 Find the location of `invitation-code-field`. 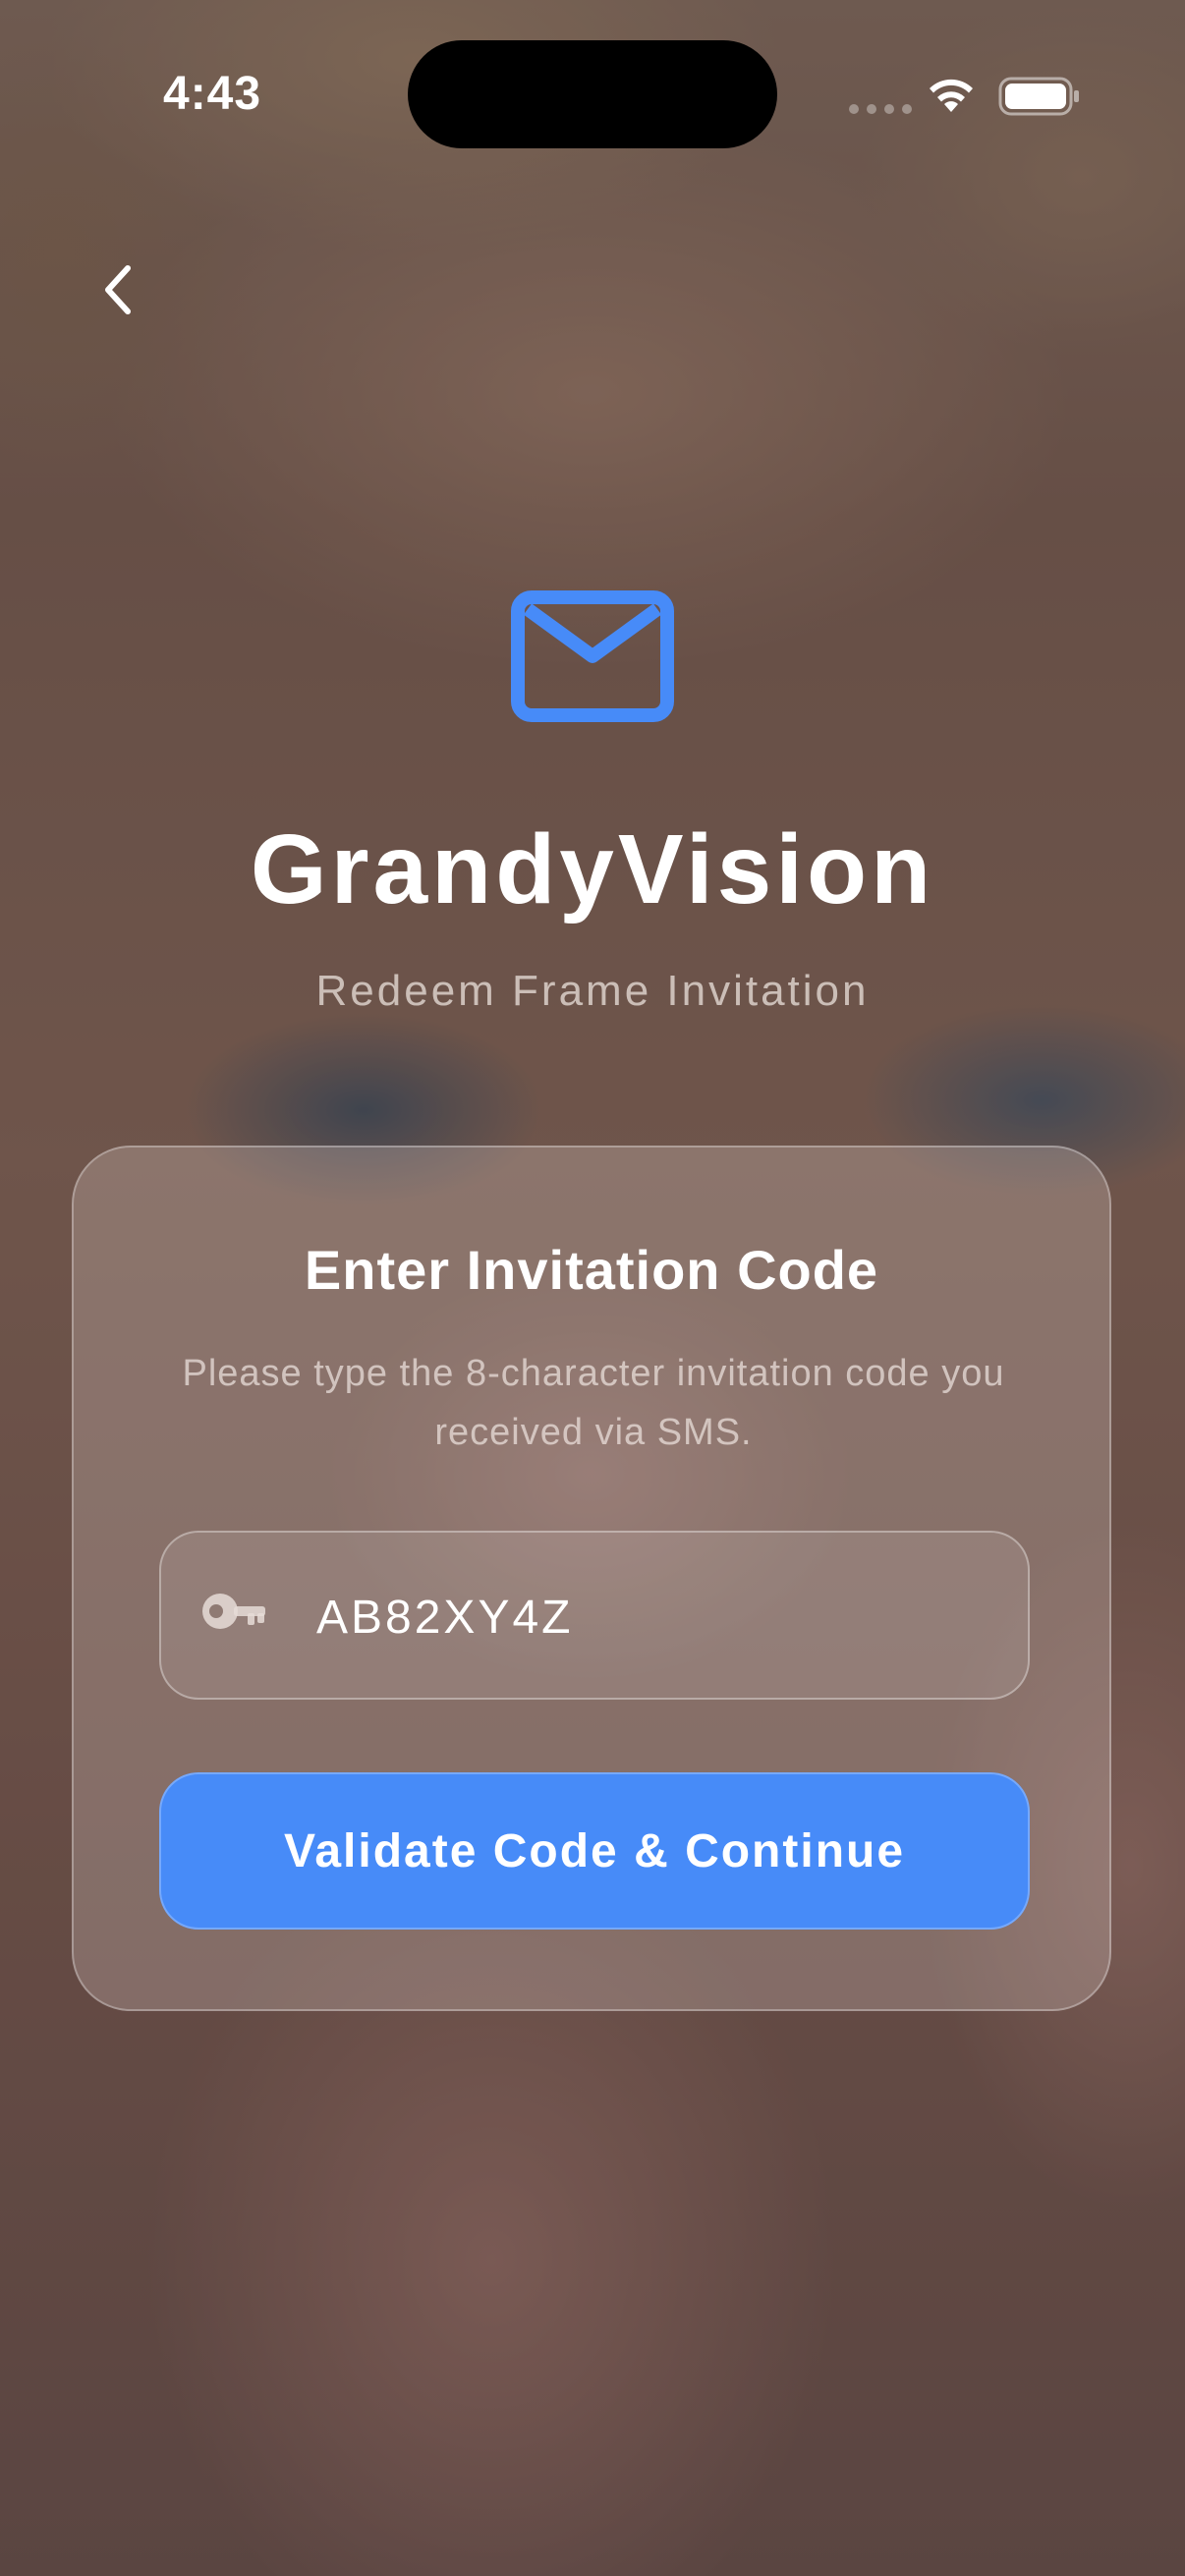

invitation-code-field is located at coordinates (594, 1615).